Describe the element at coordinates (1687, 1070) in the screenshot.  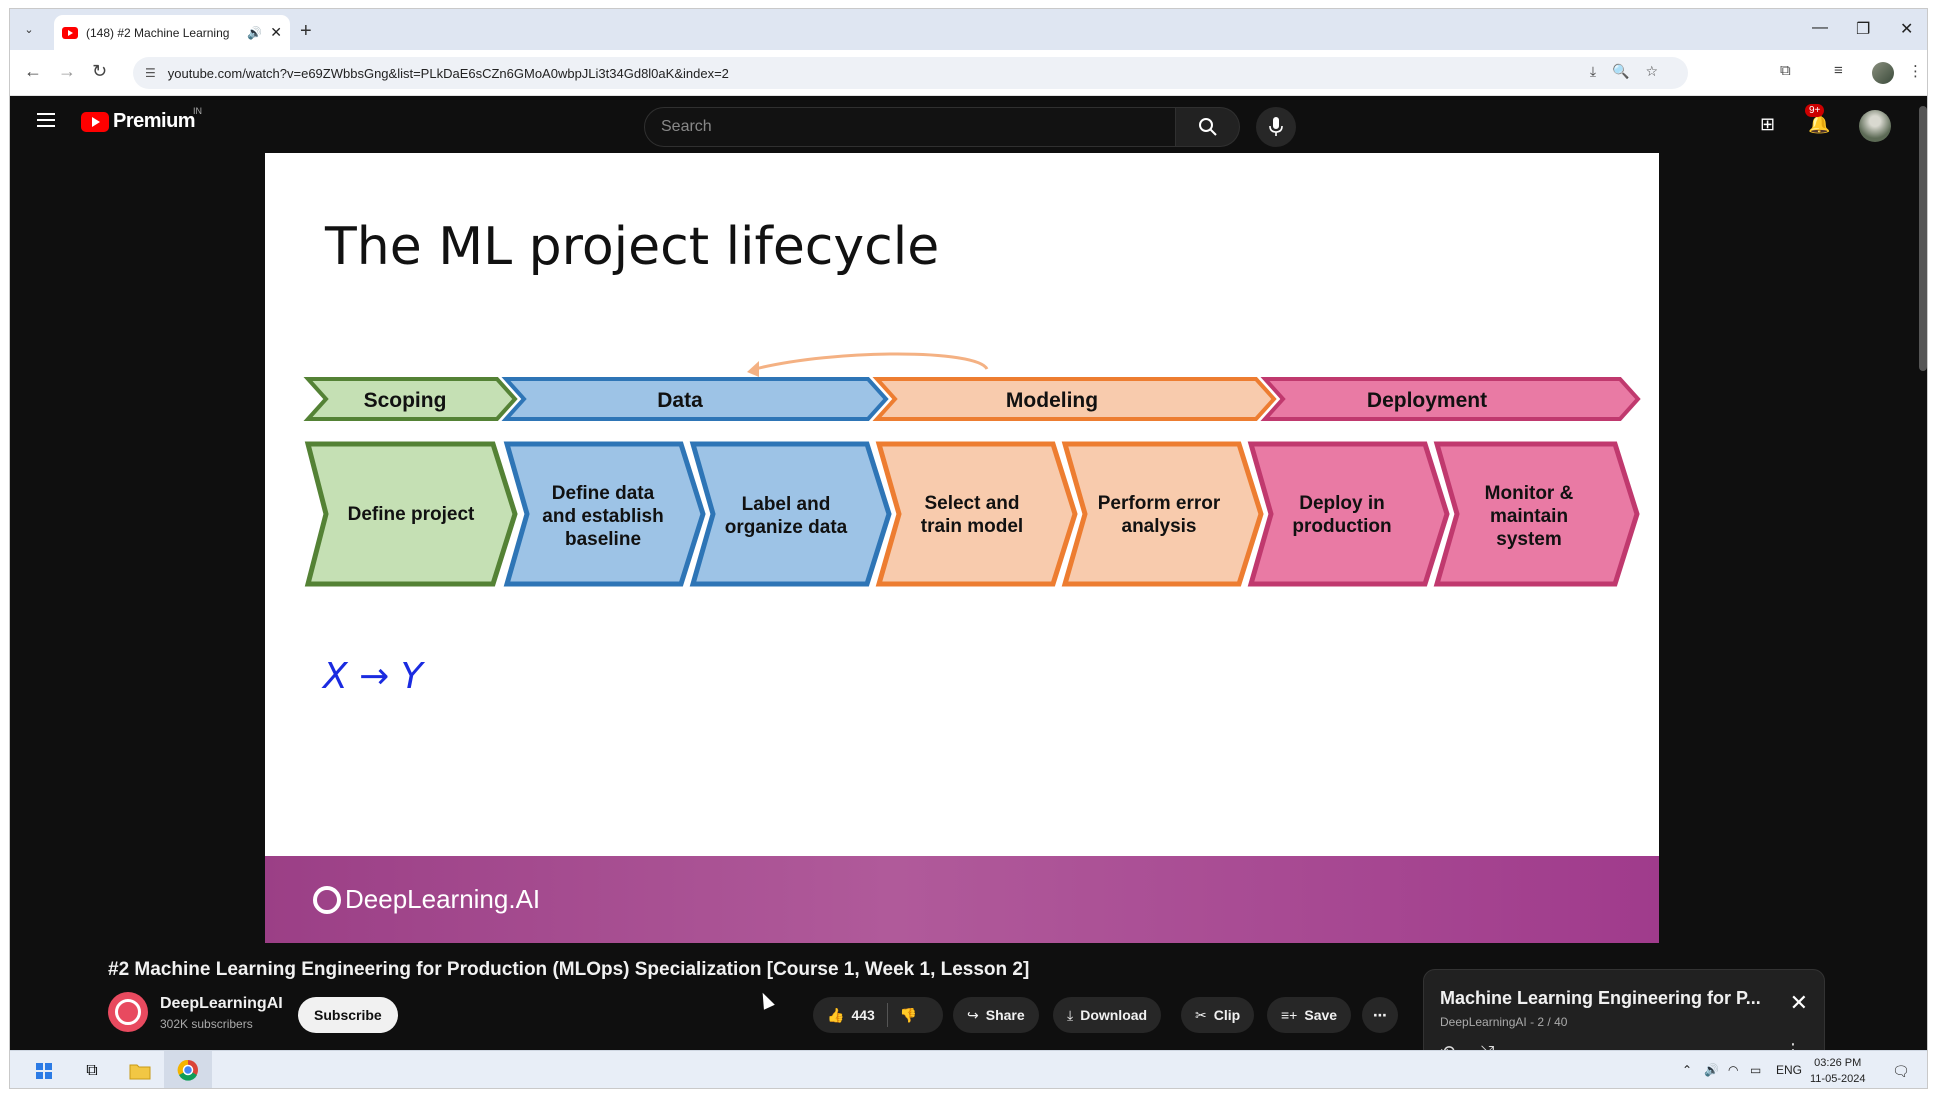
I see `tray-overflow-icon: ⌃` at that location.